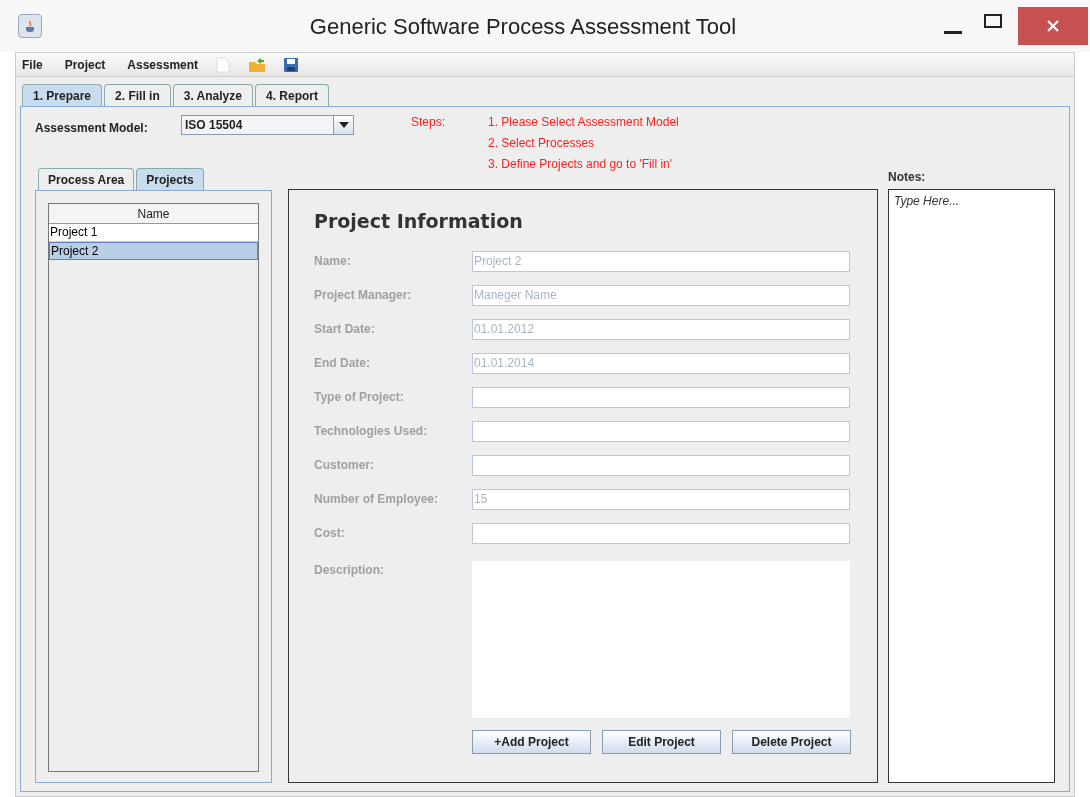 The width and height of the screenshot is (1090, 797). What do you see at coordinates (580, 164) in the screenshot?
I see `step-text: 3. Define Projects and go to 'Fill in'` at bounding box center [580, 164].